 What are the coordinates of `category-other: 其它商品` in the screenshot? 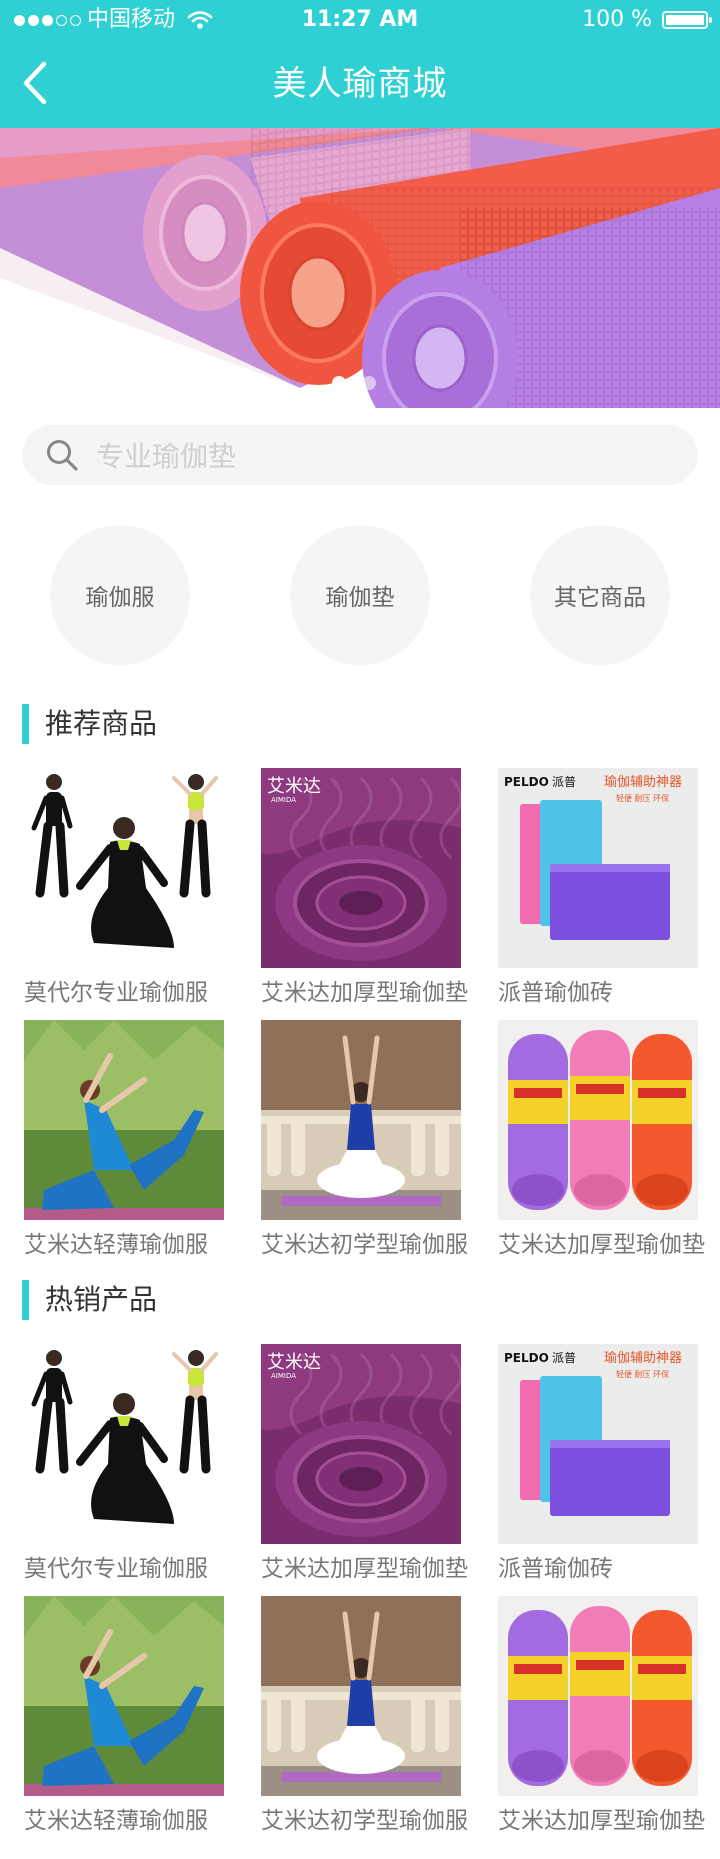 It's located at (600, 595).